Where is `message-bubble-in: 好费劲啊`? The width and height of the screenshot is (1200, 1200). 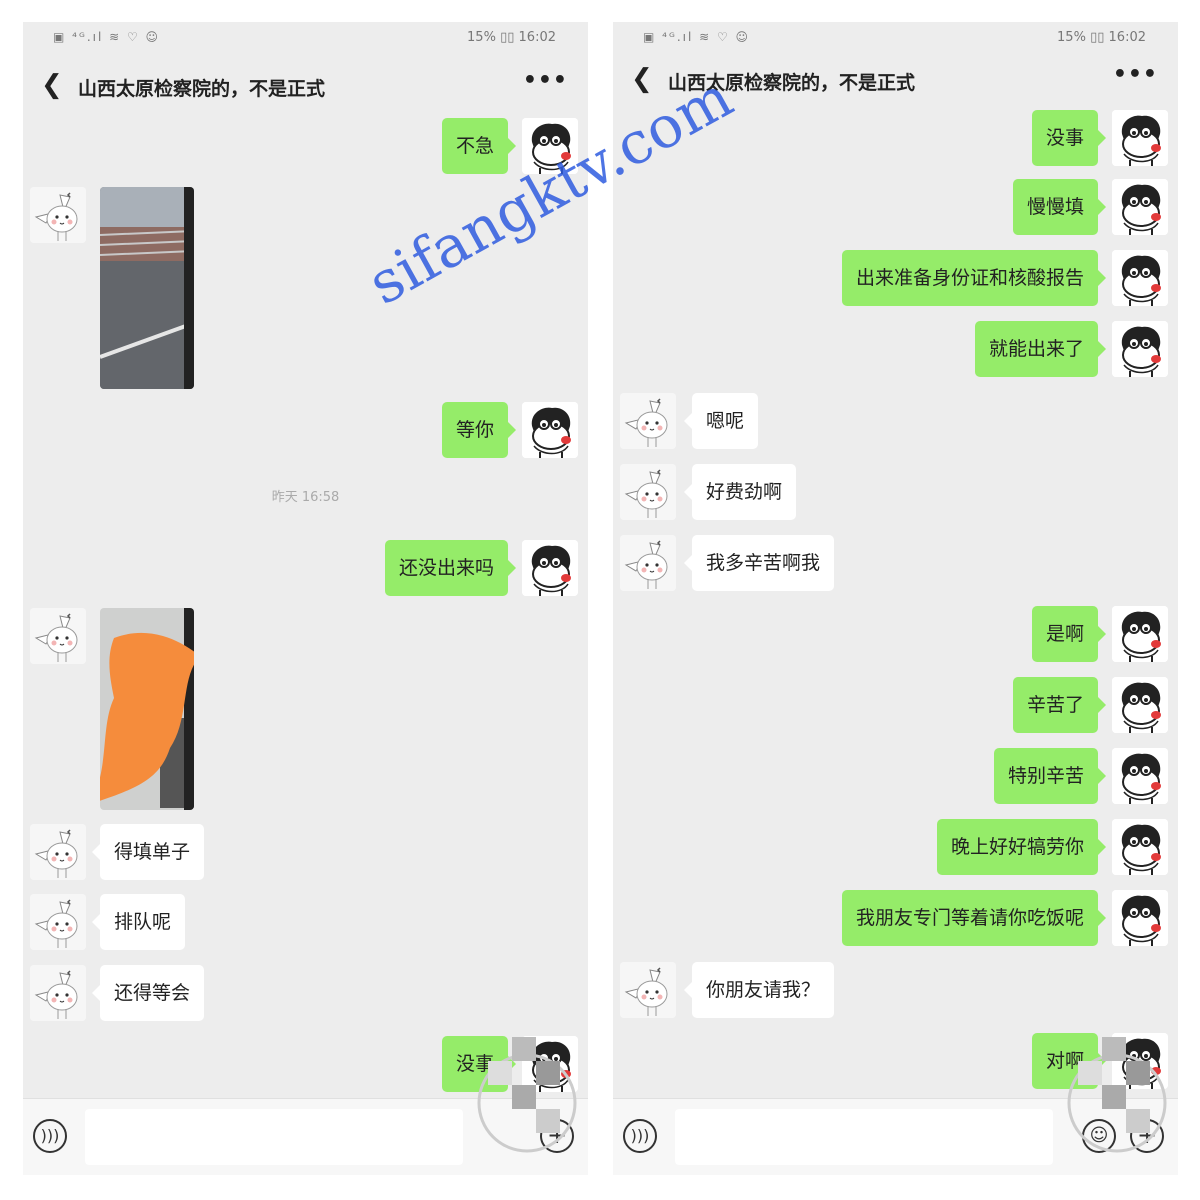 message-bubble-in: 好费劲啊 is located at coordinates (740, 492).